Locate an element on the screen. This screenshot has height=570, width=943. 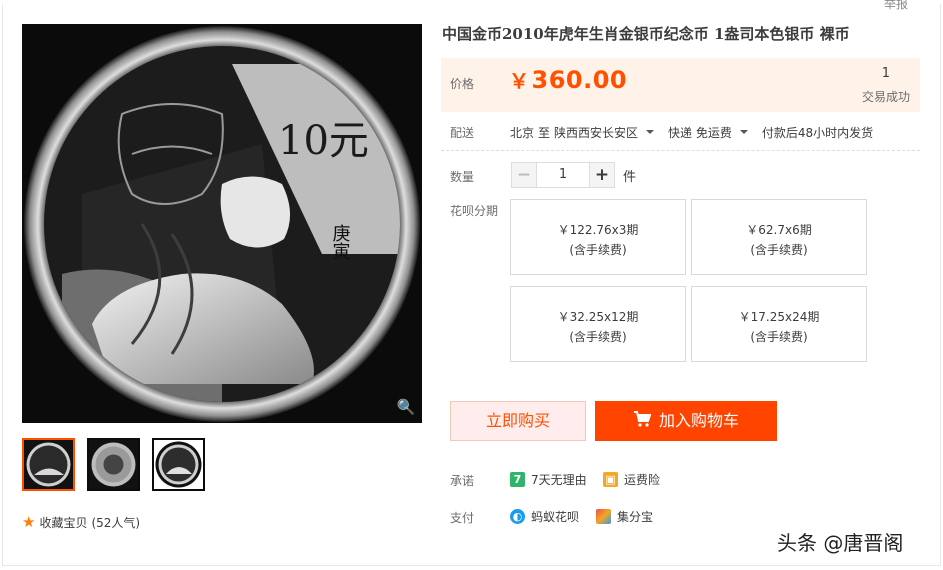
payment-text: 集分宝 is located at coordinates (635, 517).